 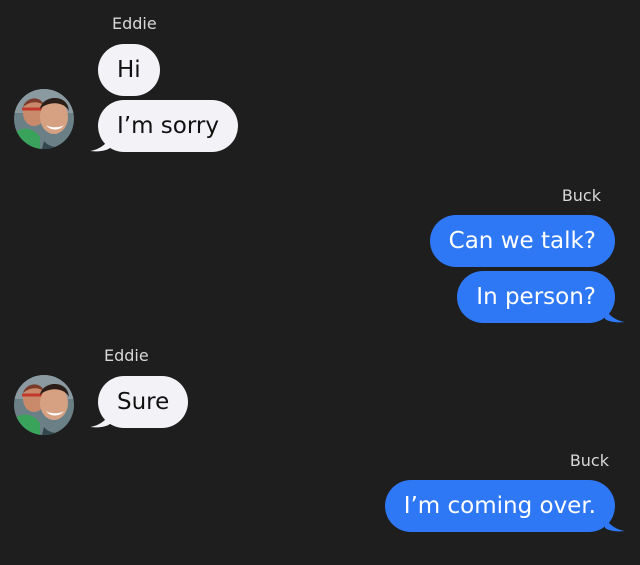 What do you see at coordinates (143, 402) in the screenshot?
I see `message-bubble-incoming: Sure` at bounding box center [143, 402].